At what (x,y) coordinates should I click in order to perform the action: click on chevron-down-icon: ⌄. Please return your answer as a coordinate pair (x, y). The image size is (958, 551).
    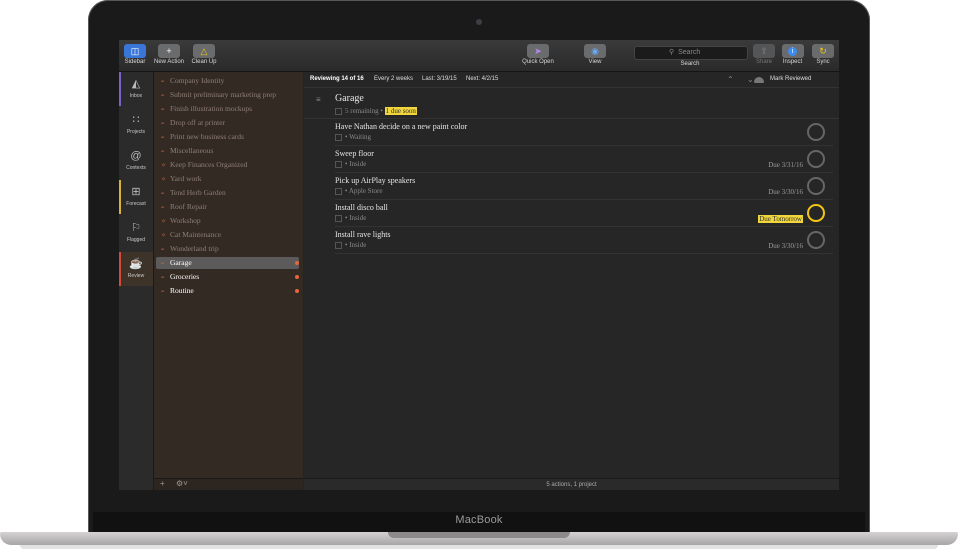
    Looking at the image, I should click on (750, 79).